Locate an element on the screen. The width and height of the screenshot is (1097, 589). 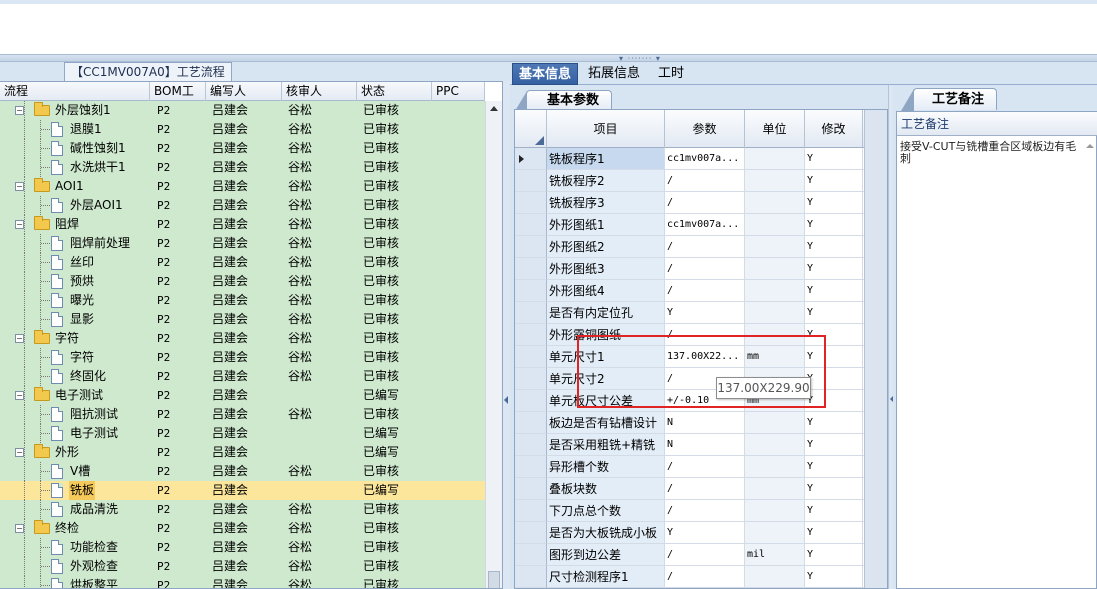
tree-node-cell: 功能检查 is located at coordinates (75, 547).